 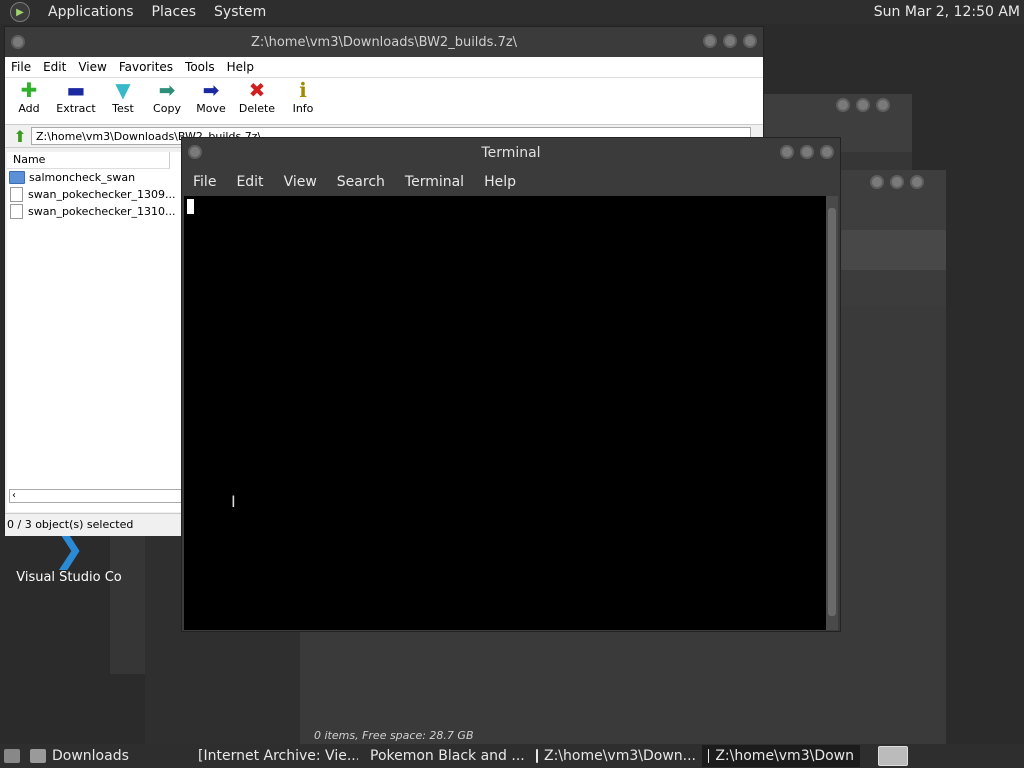 I want to click on list-item-label: salmoncheck_swan, so click(x=82, y=177).